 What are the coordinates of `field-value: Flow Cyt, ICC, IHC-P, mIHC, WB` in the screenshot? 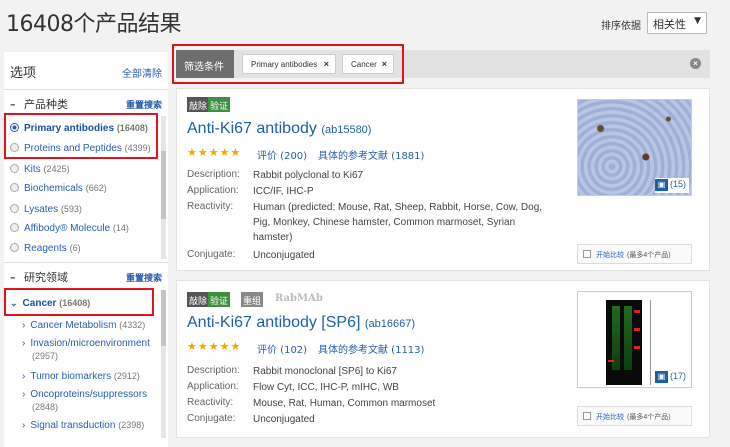 It's located at (326, 387).